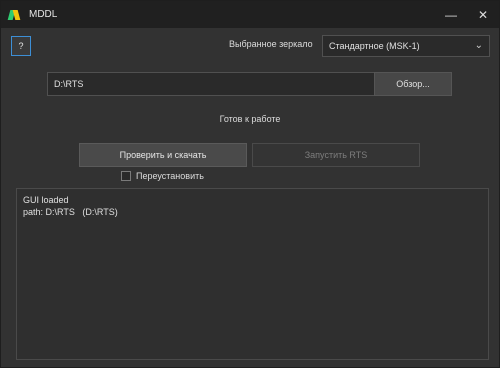  I want to click on title-bar: MDDL — ✕, so click(250, 14).